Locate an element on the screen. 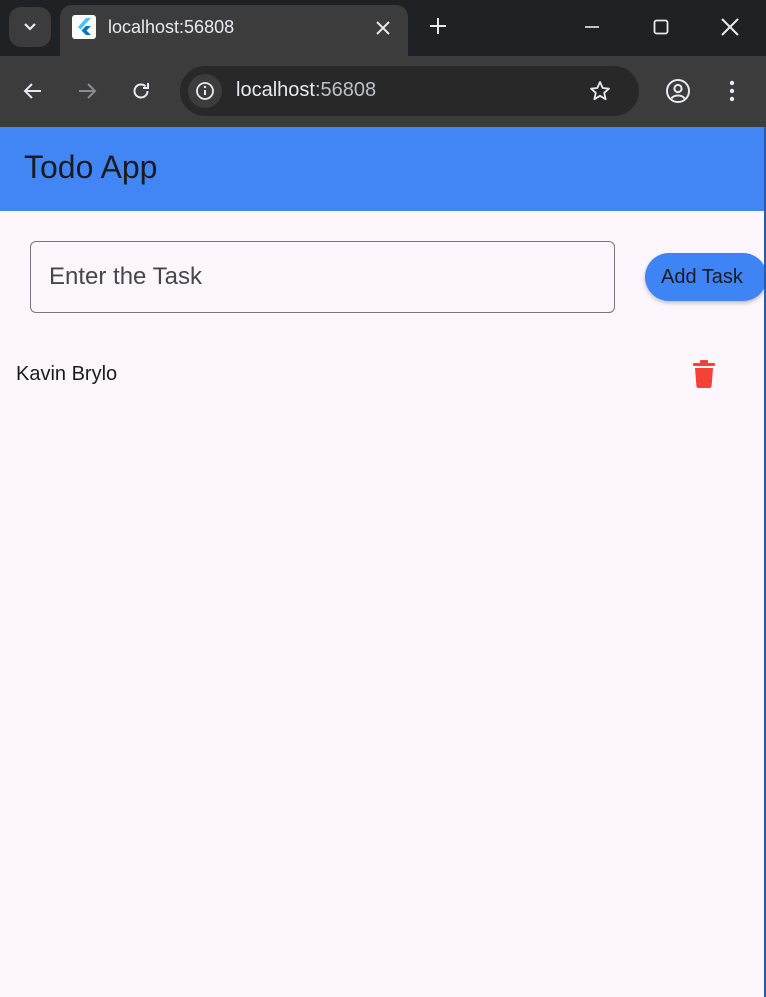  delete-button is located at coordinates (704, 374).